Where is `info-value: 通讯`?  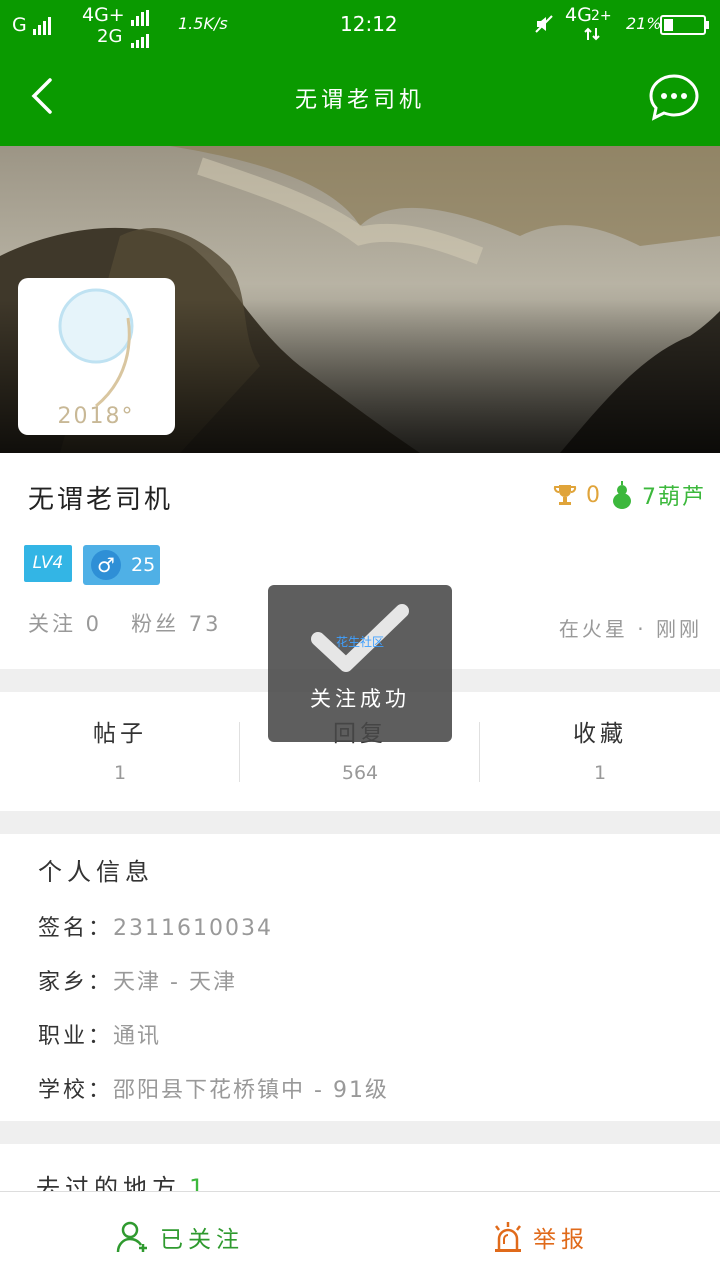 info-value: 通讯 is located at coordinates (137, 1036).